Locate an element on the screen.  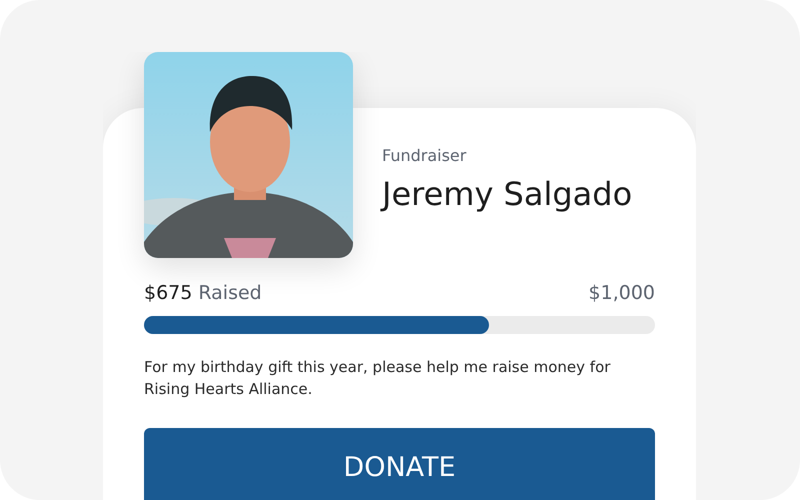
goal-amount: $1,000 is located at coordinates (621, 293).